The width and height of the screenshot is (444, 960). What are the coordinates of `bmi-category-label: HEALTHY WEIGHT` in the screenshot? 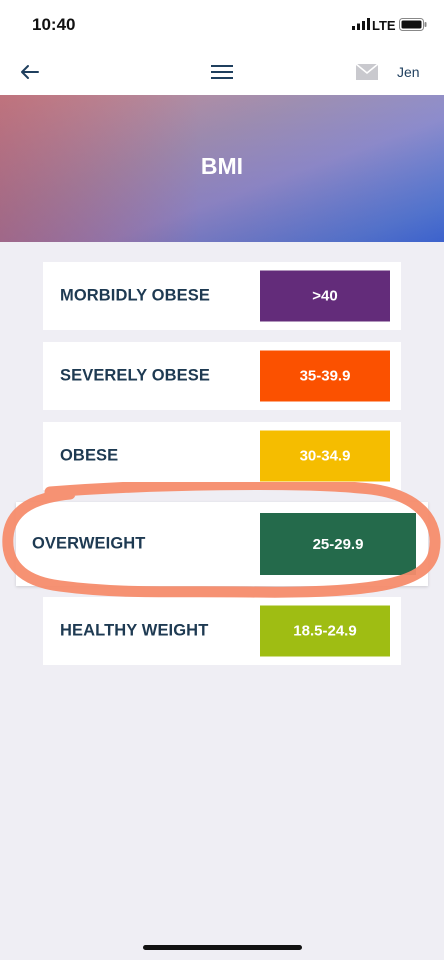 It's located at (134, 630).